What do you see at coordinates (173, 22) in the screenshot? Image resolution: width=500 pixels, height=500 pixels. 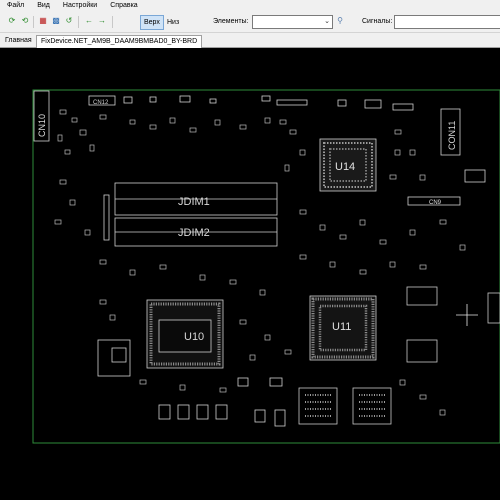 I see `bottom-side-button: Низ` at bounding box center [173, 22].